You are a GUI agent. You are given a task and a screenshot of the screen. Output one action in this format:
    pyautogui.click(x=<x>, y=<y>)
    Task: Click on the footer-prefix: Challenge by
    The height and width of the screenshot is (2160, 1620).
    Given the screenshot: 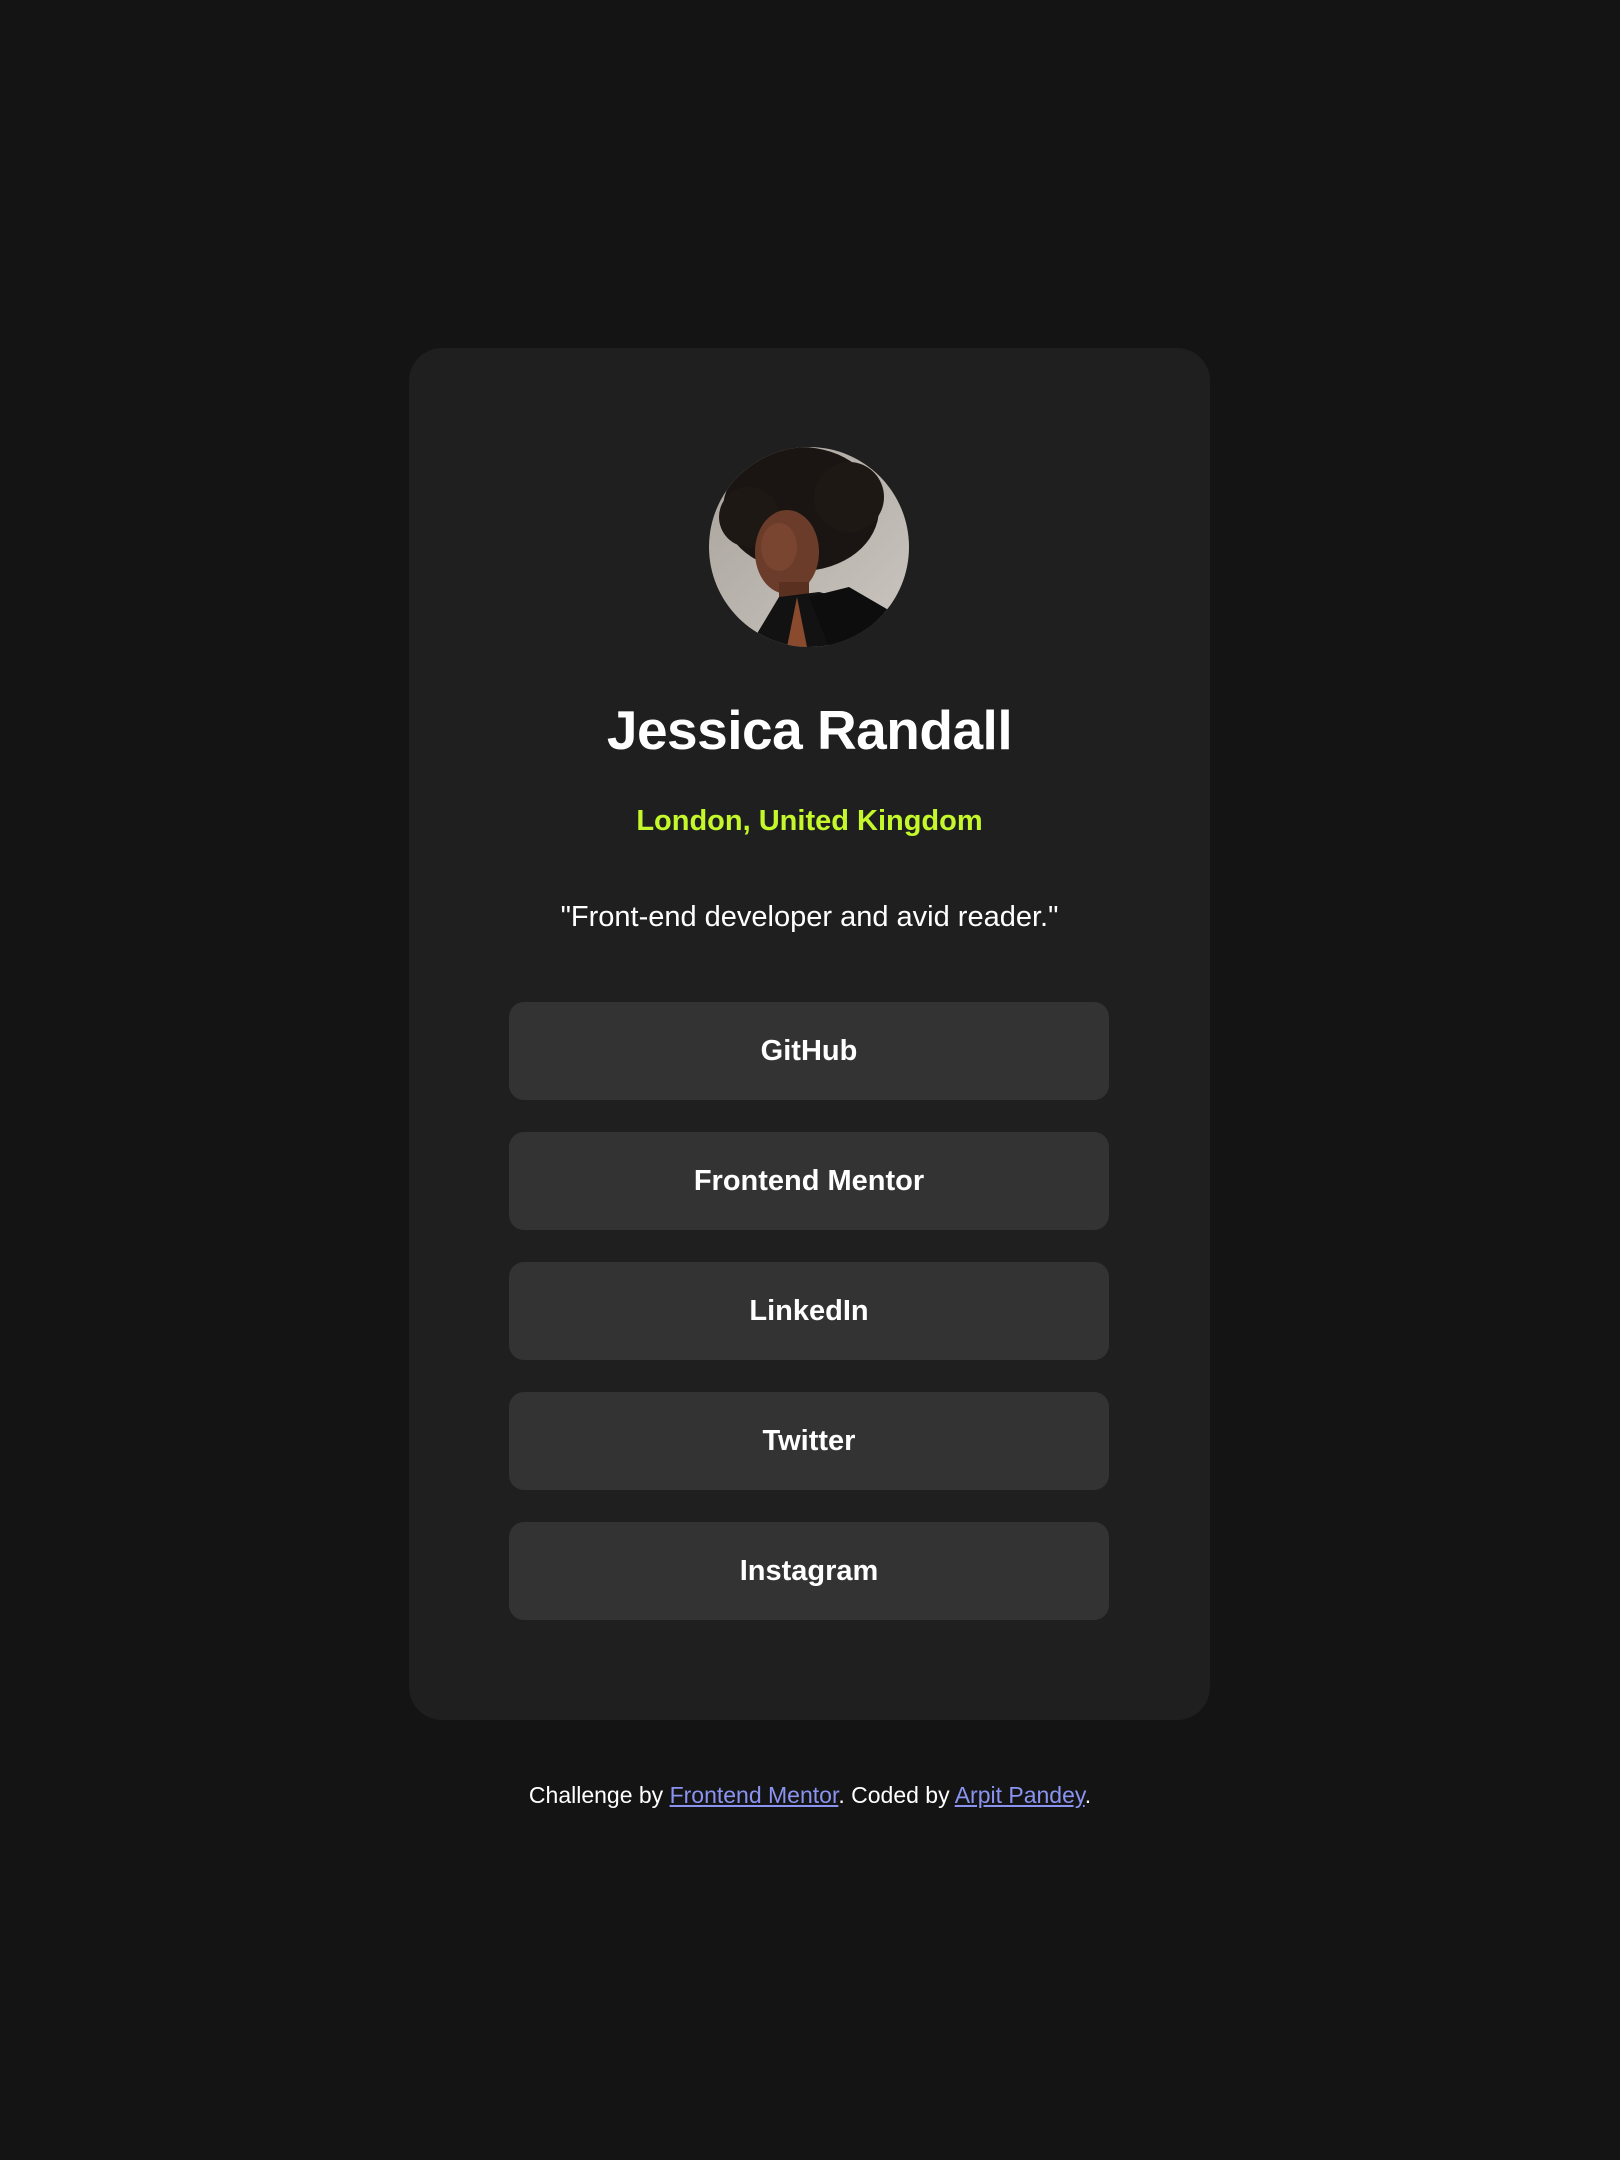 What is the action you would take?
    pyautogui.click(x=599, y=1795)
    